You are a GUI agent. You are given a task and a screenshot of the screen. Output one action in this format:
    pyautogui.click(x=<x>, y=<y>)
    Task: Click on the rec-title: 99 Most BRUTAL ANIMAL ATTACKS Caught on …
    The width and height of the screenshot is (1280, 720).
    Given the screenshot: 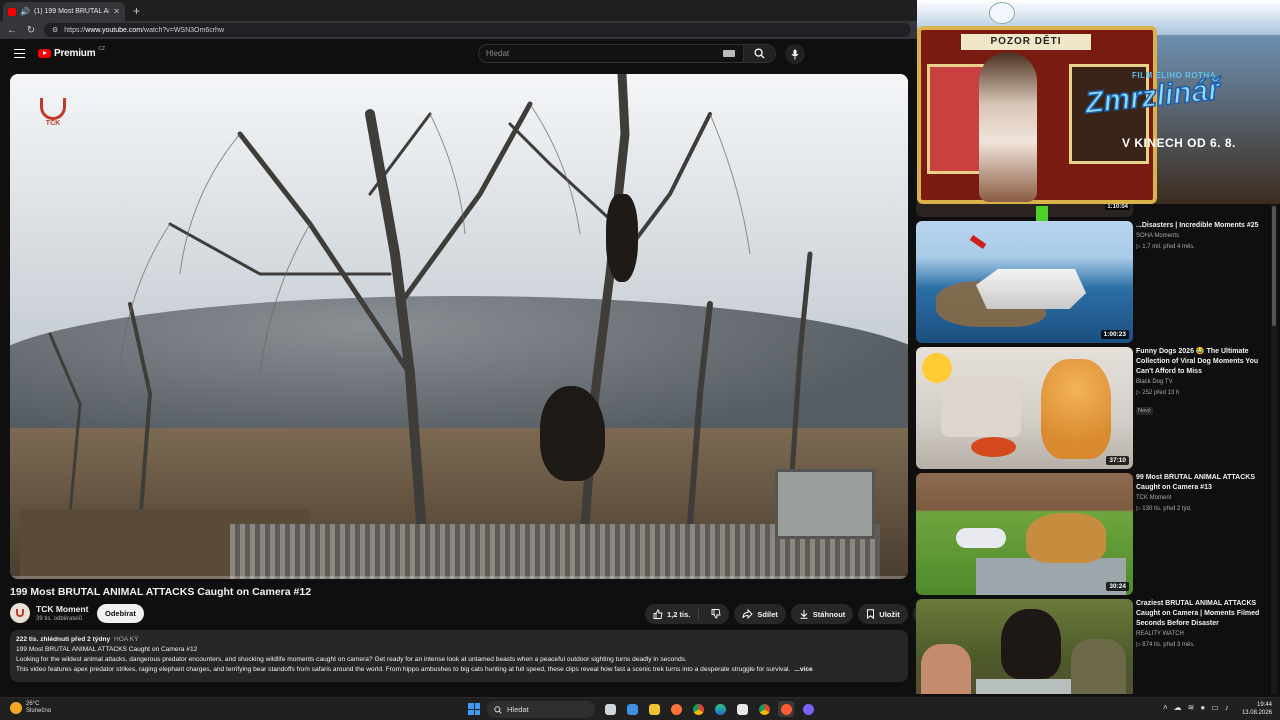 What is the action you would take?
    pyautogui.click(x=1198, y=483)
    